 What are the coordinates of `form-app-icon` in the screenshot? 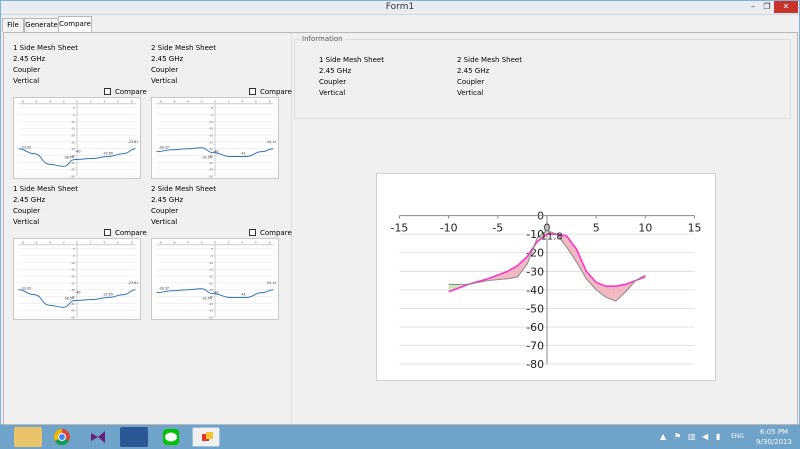 It's located at (206, 437).